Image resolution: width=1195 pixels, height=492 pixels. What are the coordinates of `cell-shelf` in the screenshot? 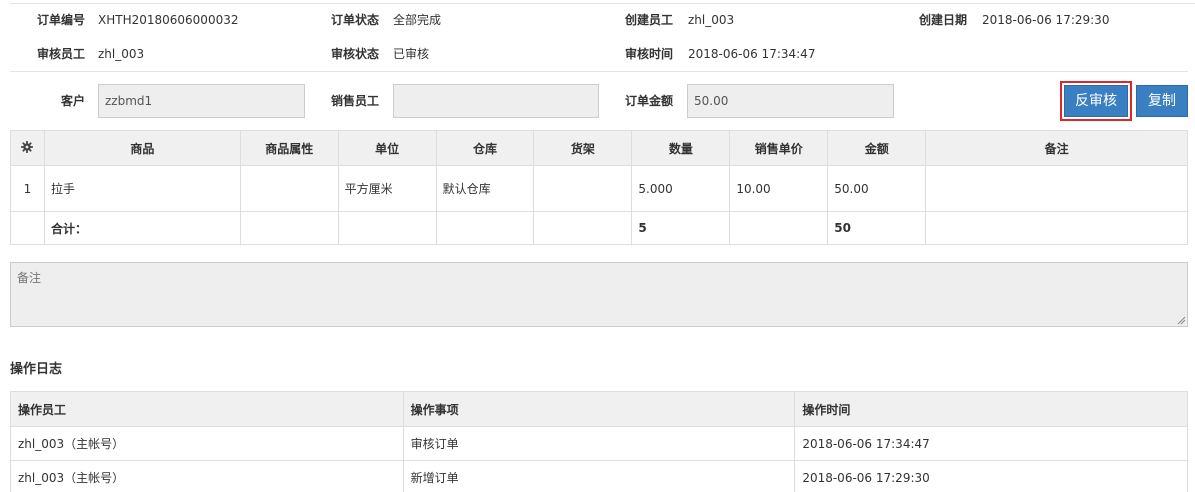 It's located at (583, 188).